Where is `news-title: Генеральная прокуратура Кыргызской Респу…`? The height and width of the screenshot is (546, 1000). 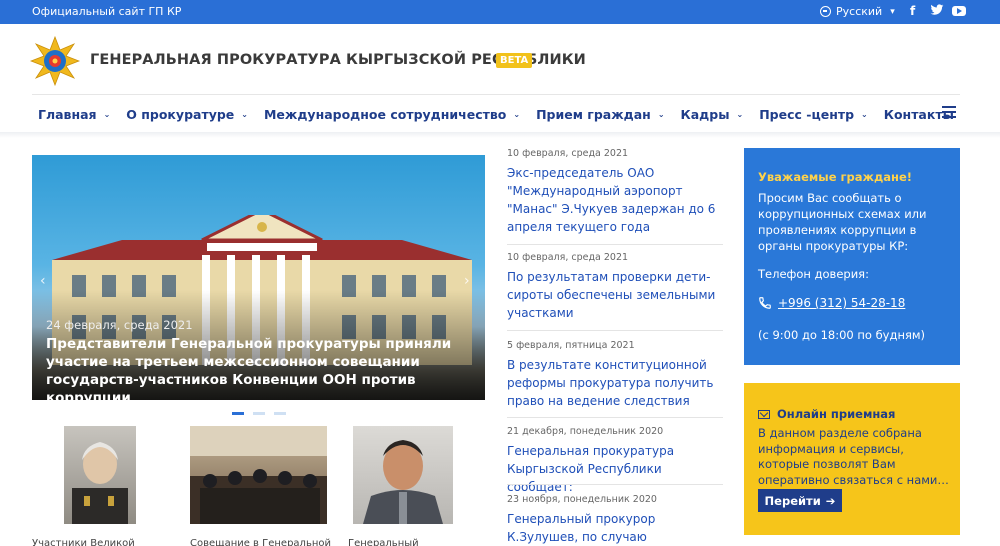 news-title: Генеральная прокуратура Кыргызской Респу… is located at coordinates (615, 469).